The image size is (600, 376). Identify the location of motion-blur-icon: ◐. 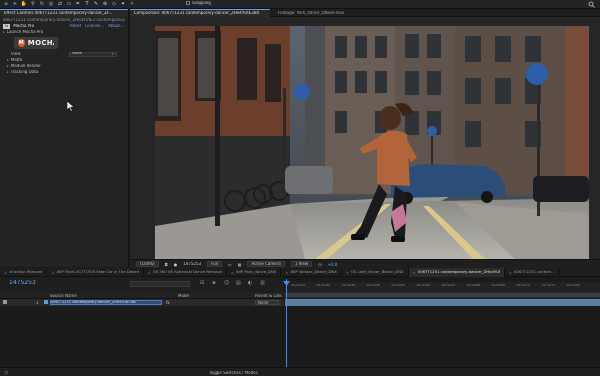
(250, 283).